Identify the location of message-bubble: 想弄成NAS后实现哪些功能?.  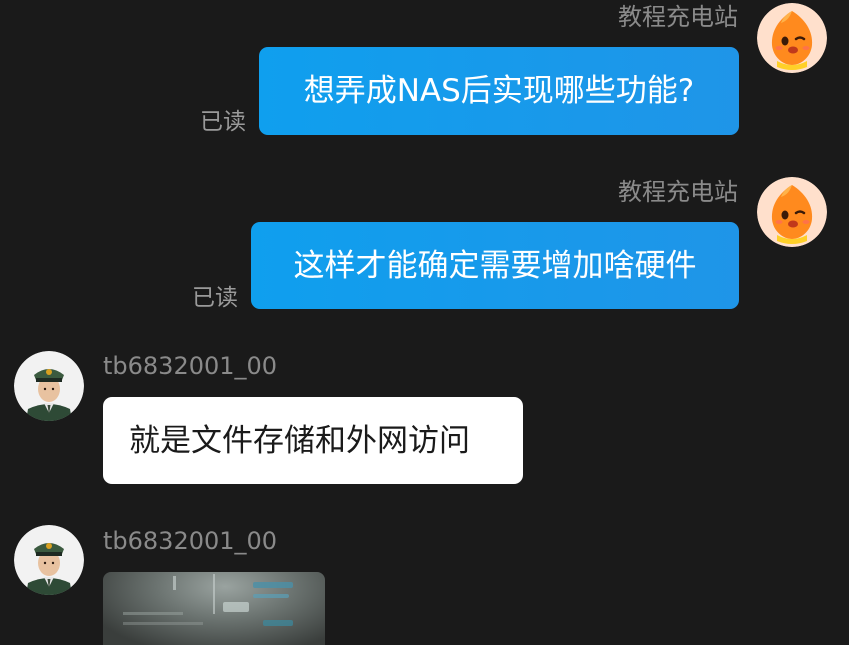
(499, 91).